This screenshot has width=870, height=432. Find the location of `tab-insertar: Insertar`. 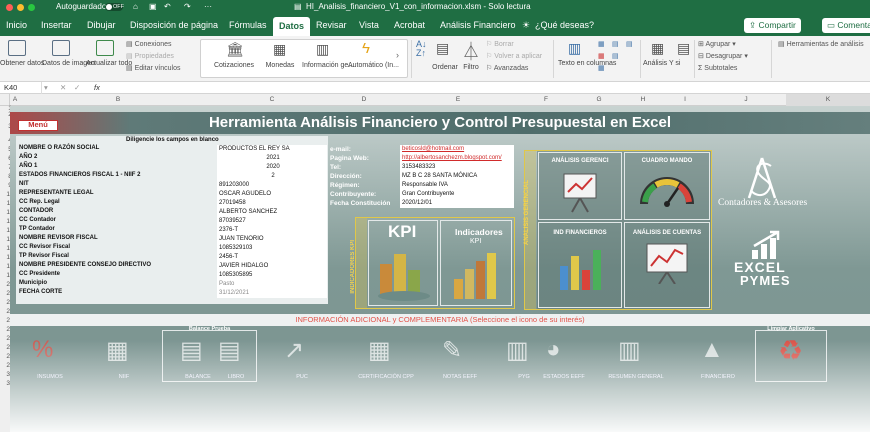

tab-insertar: Insertar is located at coordinates (56, 25).